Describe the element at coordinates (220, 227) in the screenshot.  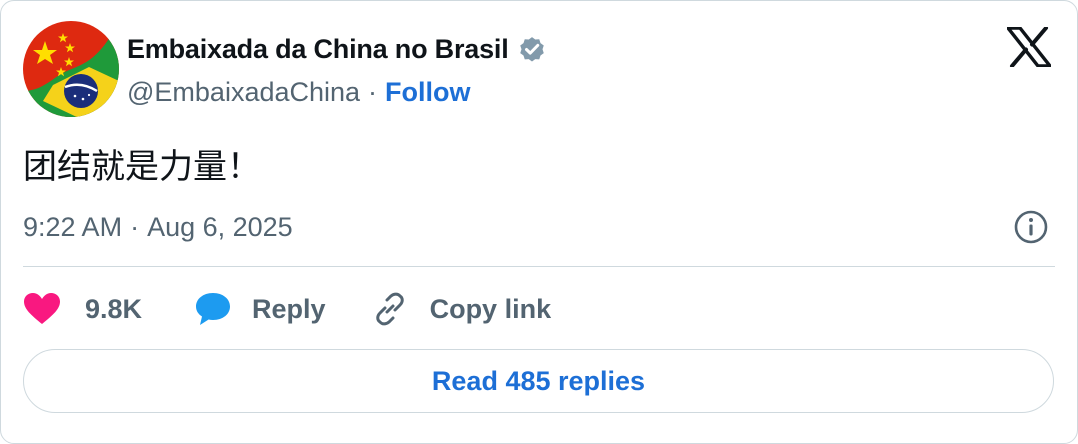
I see `tweet-date: Aug 6, 2025` at that location.